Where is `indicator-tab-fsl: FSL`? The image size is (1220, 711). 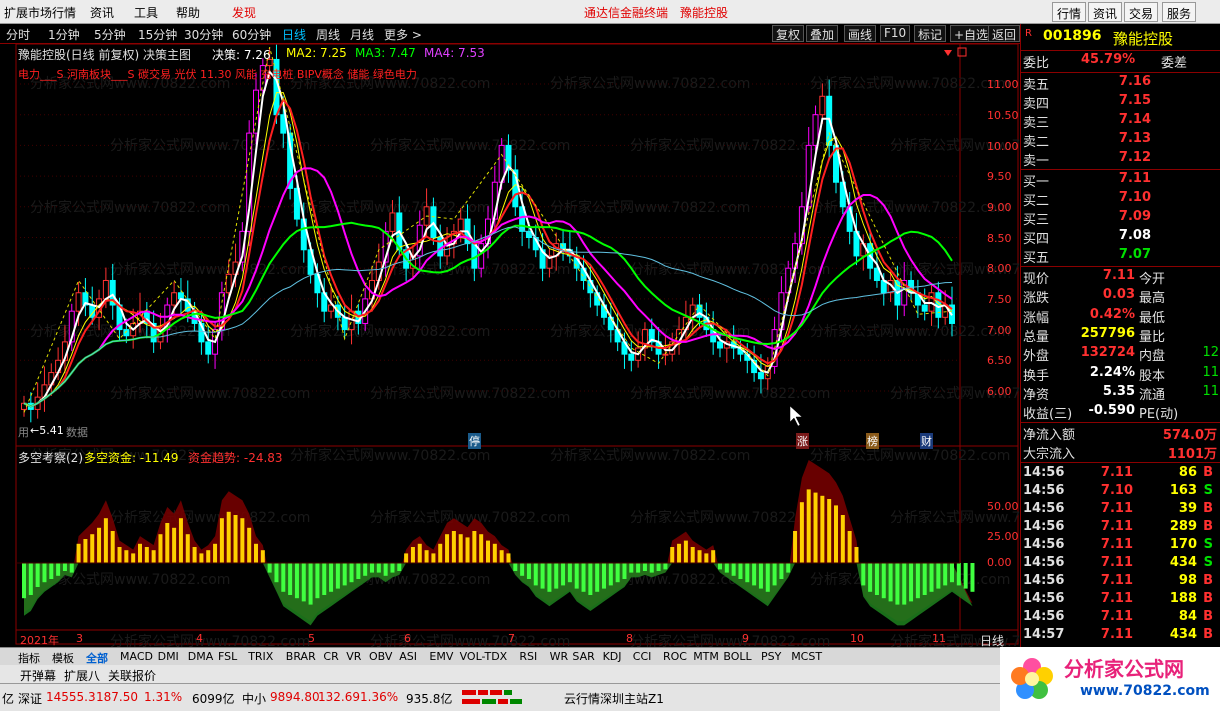
indicator-tab-fsl: FSL is located at coordinates (227, 656).